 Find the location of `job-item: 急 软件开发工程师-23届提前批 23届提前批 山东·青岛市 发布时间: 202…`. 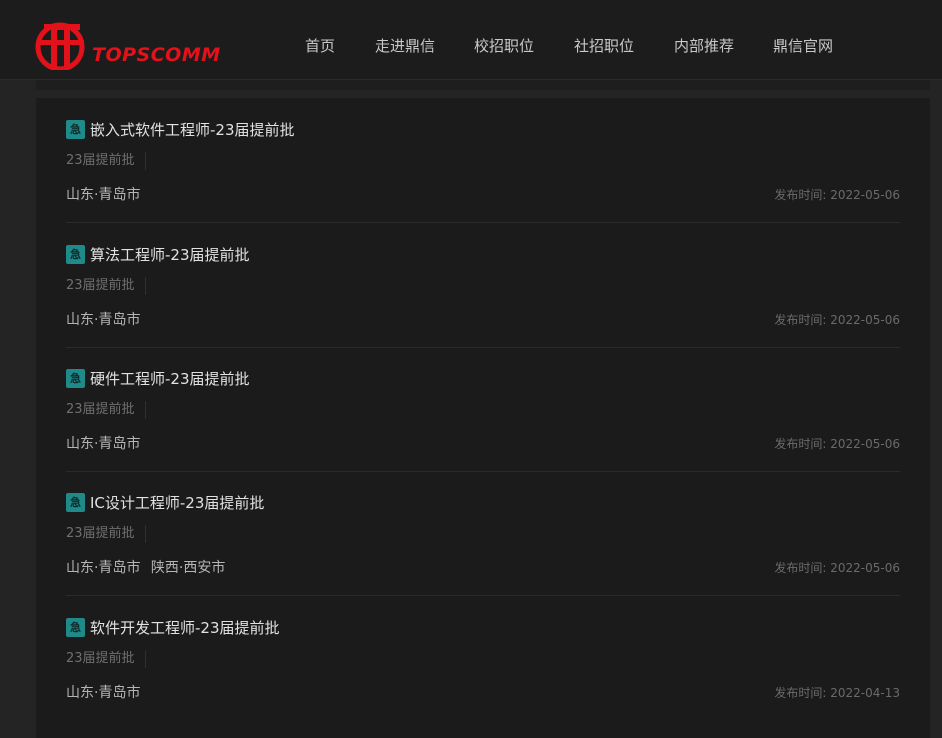

job-item: 急 软件开发工程师-23届提前批 23届提前批 山东·青岛市 发布时间: 202… is located at coordinates (483, 658).